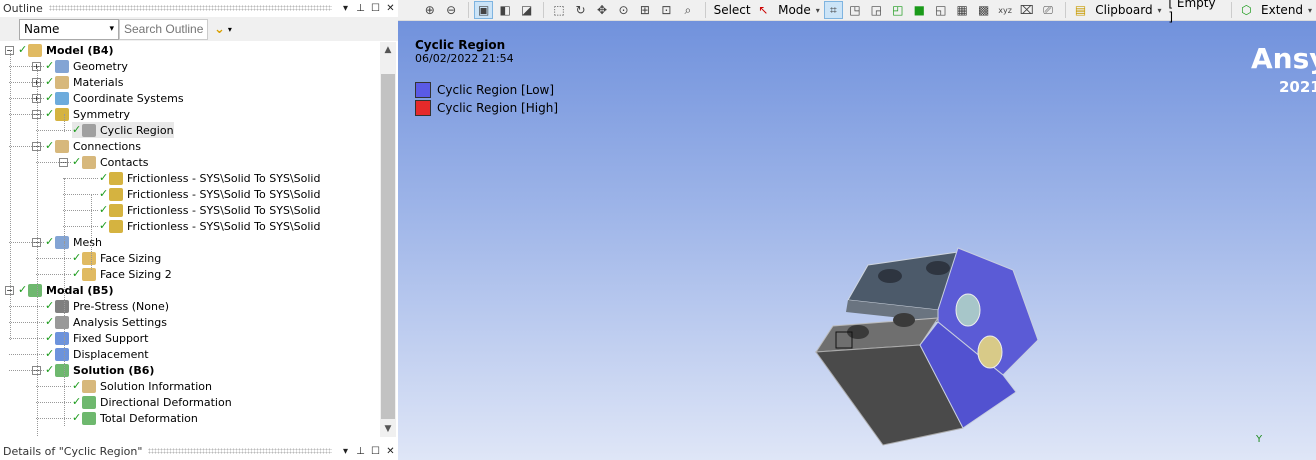  What do you see at coordinates (732, 10) in the screenshot?
I see `select-button: Select` at bounding box center [732, 10].